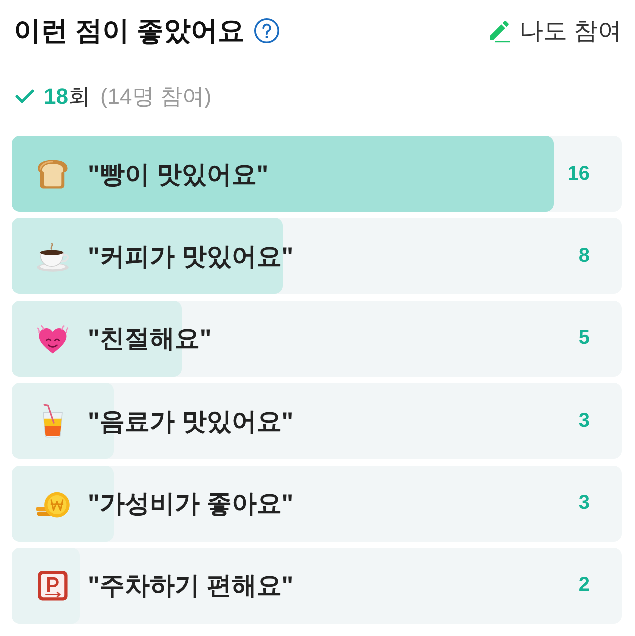 Image resolution: width=635 pixels, height=636 pixels. What do you see at coordinates (499, 31) in the screenshot?
I see `pencil-icon` at bounding box center [499, 31].